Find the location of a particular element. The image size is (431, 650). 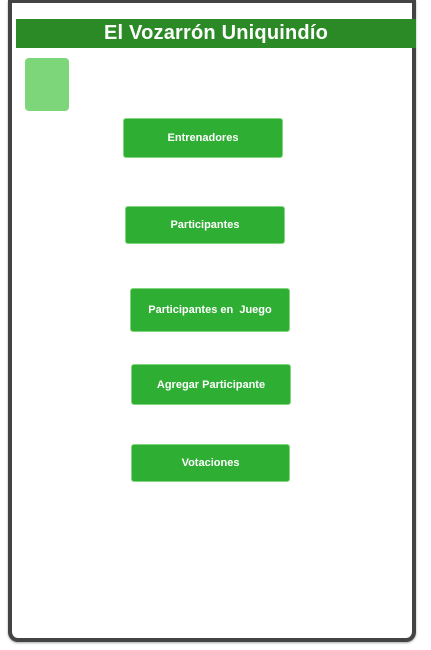

entrenadores-button: Entrenadores is located at coordinates (203, 138).